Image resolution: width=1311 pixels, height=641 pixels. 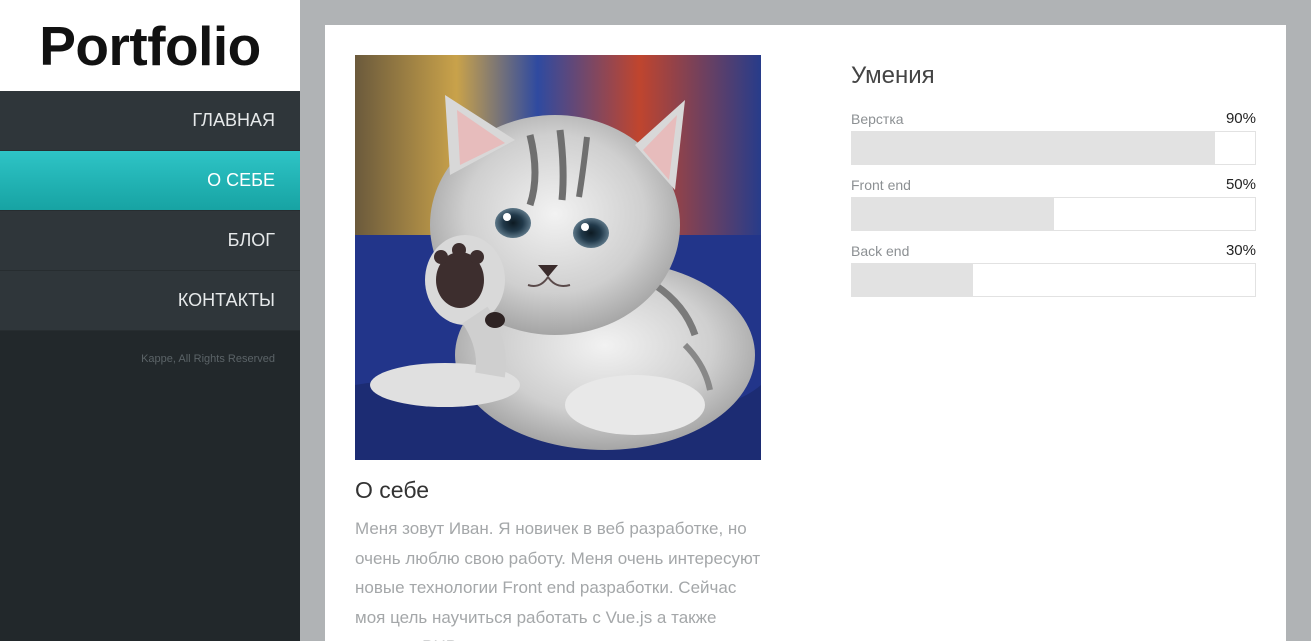 I want to click on logo: Portfolio, so click(x=150, y=45).